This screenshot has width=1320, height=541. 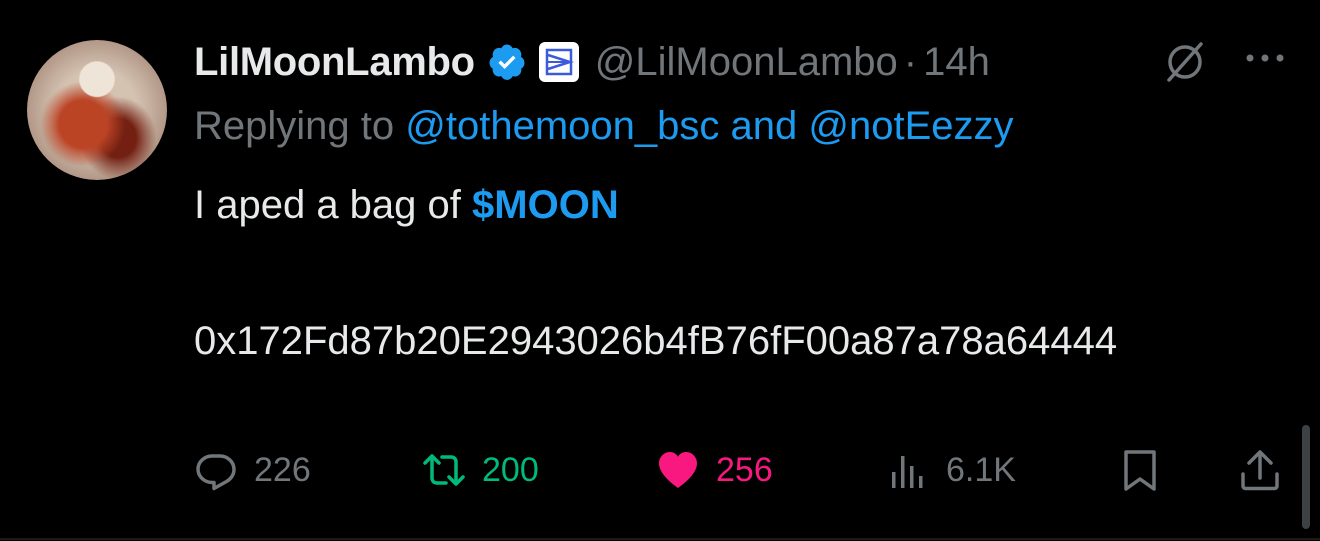 What do you see at coordinates (480, 470) in the screenshot?
I see `repost-button: 200` at bounding box center [480, 470].